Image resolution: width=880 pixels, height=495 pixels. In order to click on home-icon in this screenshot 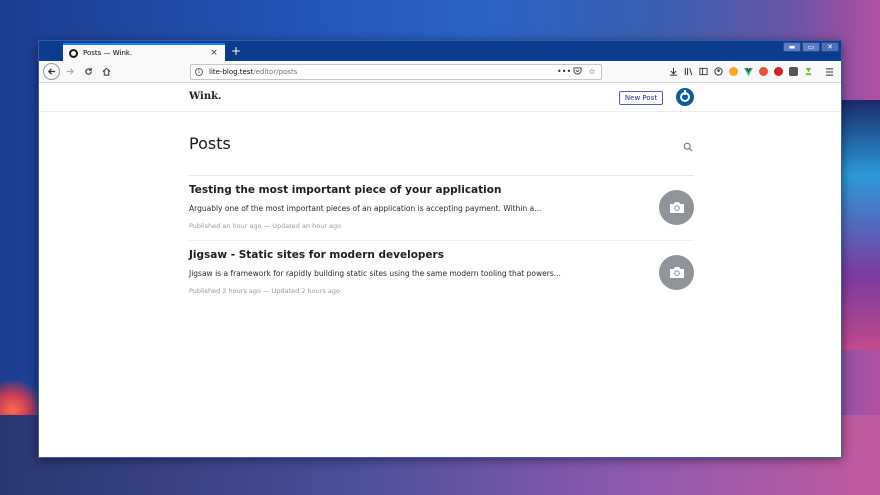, I will do `click(106, 71)`.